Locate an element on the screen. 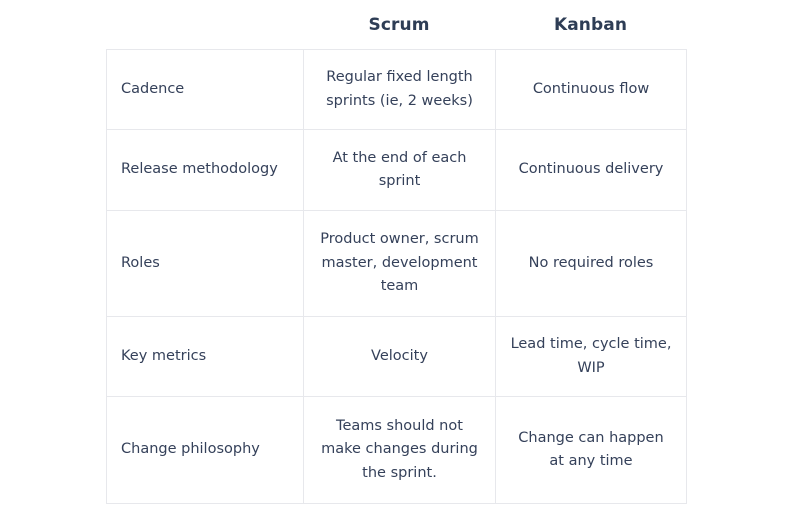 The width and height of the screenshot is (800, 511). row-label-release-methodology: Release methodology is located at coordinates (205, 170).